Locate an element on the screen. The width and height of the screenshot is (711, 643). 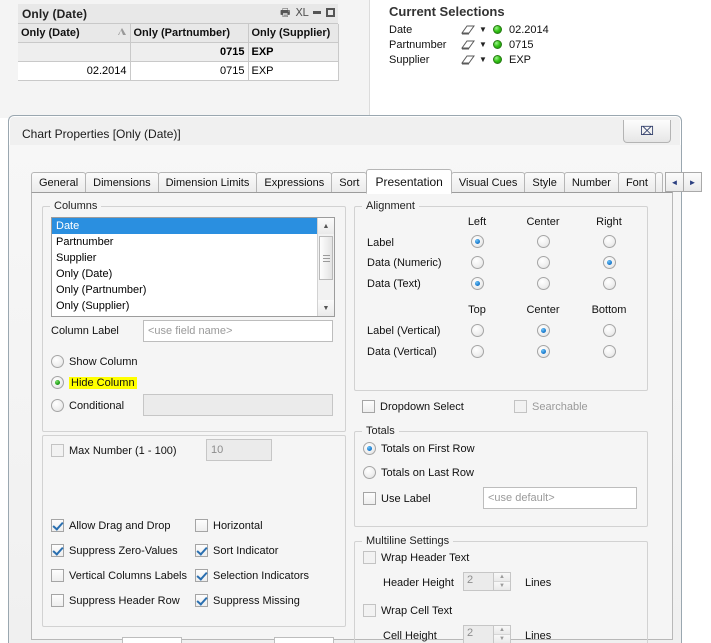
column-header-only-supplier: Only (Supplier) is located at coordinates (293, 33).